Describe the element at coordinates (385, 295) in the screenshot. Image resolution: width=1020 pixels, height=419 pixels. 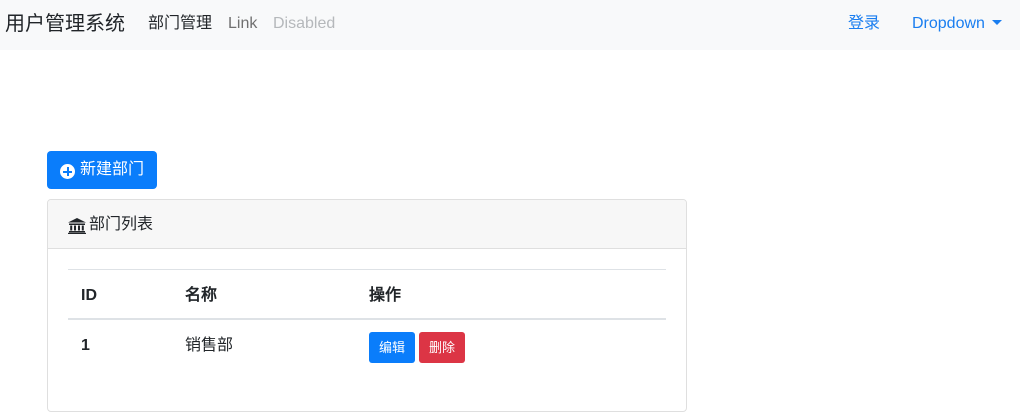
I see `column-header-actions: 操作` at that location.